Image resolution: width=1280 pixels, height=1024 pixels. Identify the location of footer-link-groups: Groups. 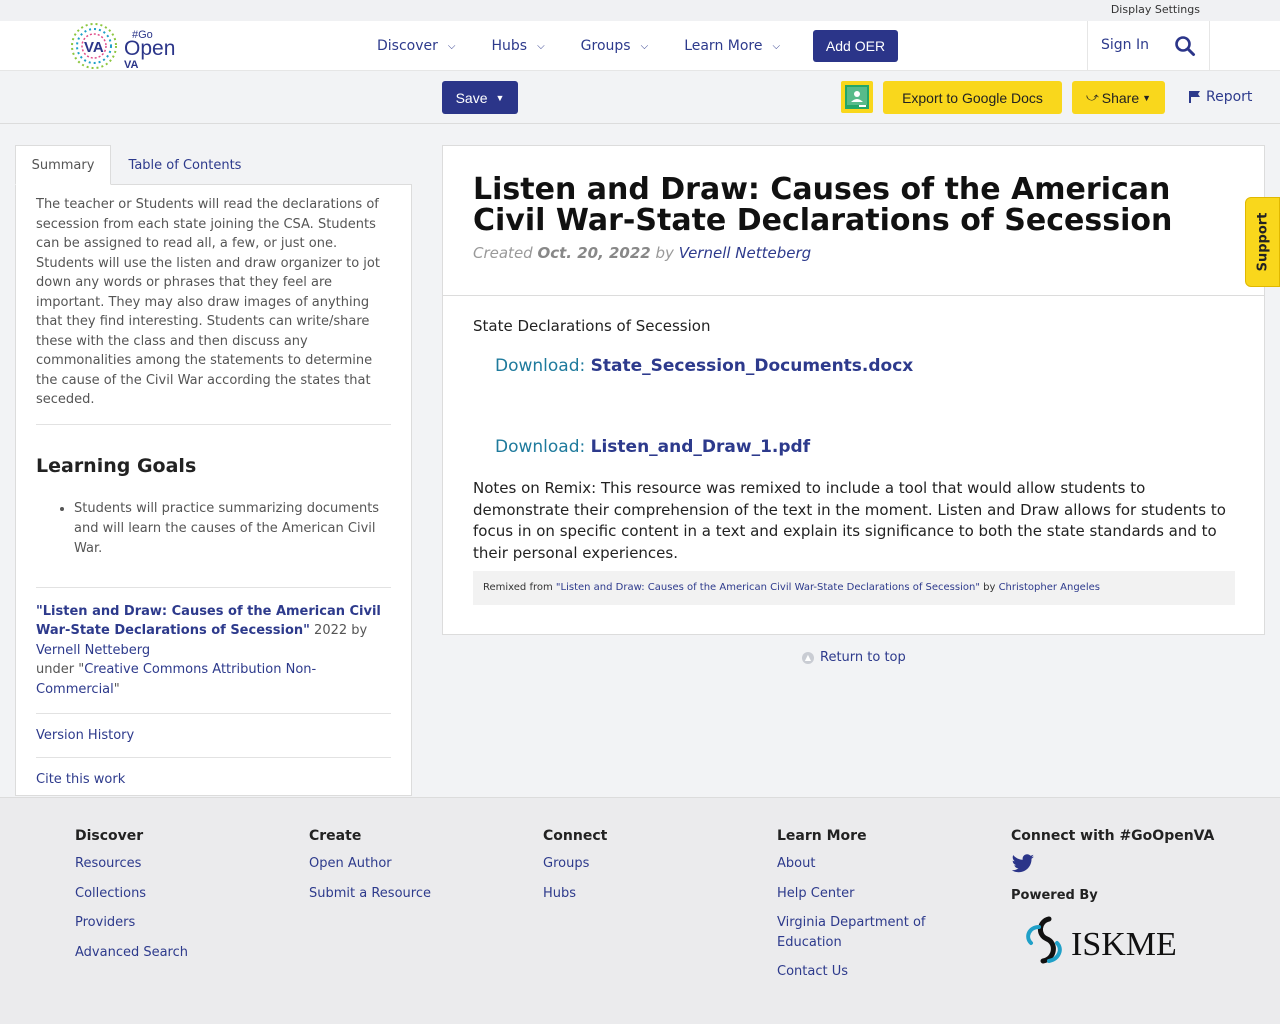
(575, 864).